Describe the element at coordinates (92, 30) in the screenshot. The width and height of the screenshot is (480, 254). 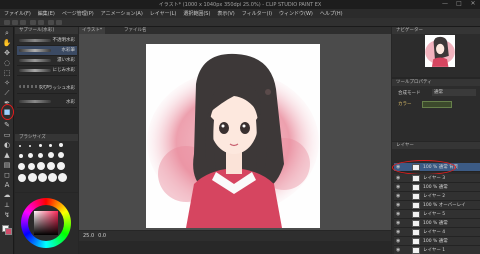
I see `tab-illustration: イラスト*` at that location.